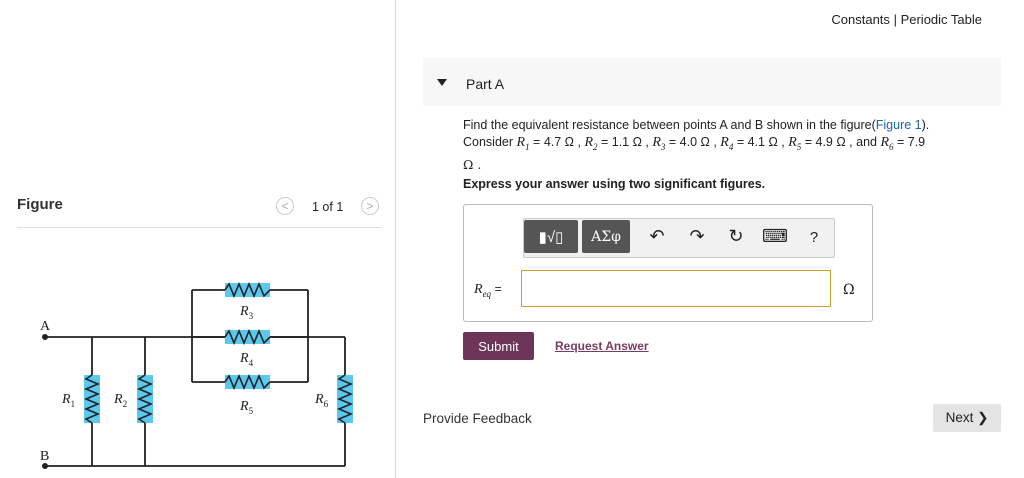 Image resolution: width=1024 pixels, height=478 pixels. What do you see at coordinates (967, 418) in the screenshot?
I see `next-button: Next ❯` at bounding box center [967, 418].